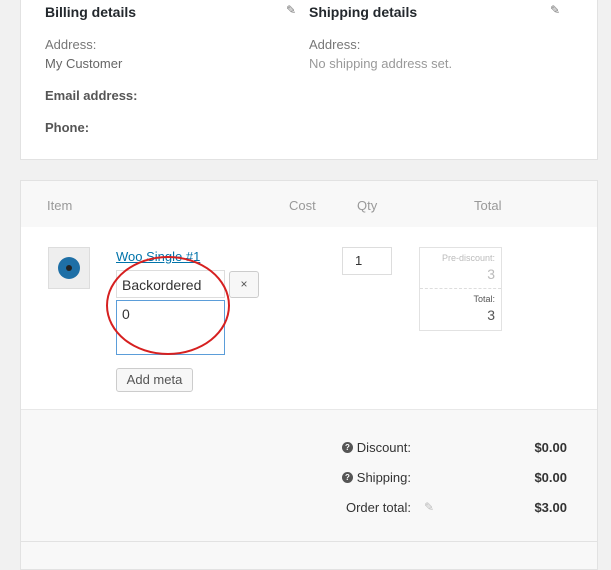 Image resolution: width=611 pixels, height=570 pixels. Describe the element at coordinates (154, 380) in the screenshot. I see `add-meta-button: Add meta` at that location.